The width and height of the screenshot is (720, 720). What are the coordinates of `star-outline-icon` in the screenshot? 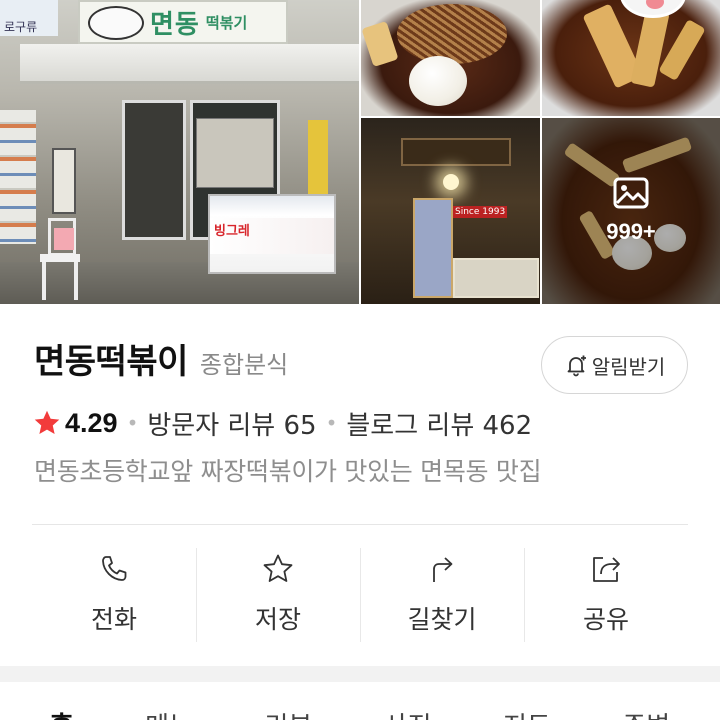 It's located at (278, 568).